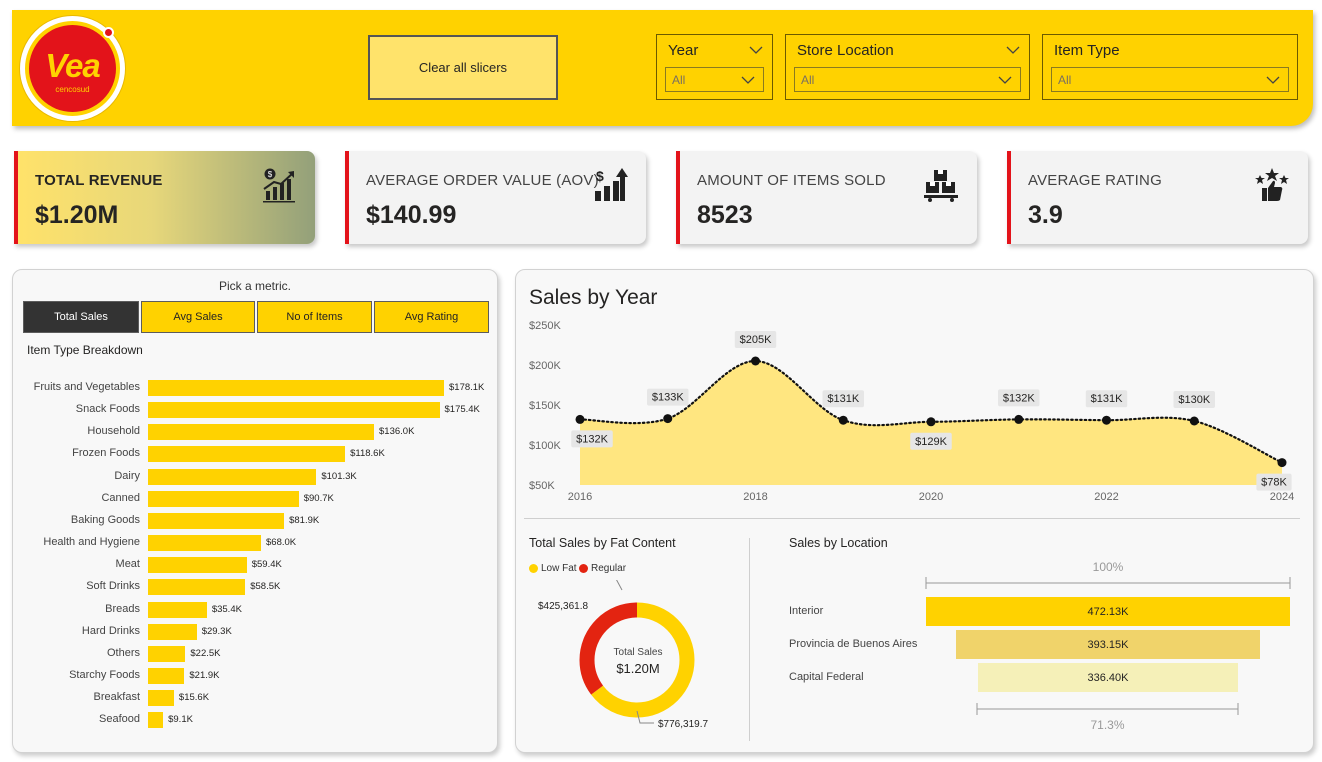 This screenshot has height=762, width=1322. Describe the element at coordinates (397, 432) in the screenshot. I see `bar-value-label: $136.0K` at that location.